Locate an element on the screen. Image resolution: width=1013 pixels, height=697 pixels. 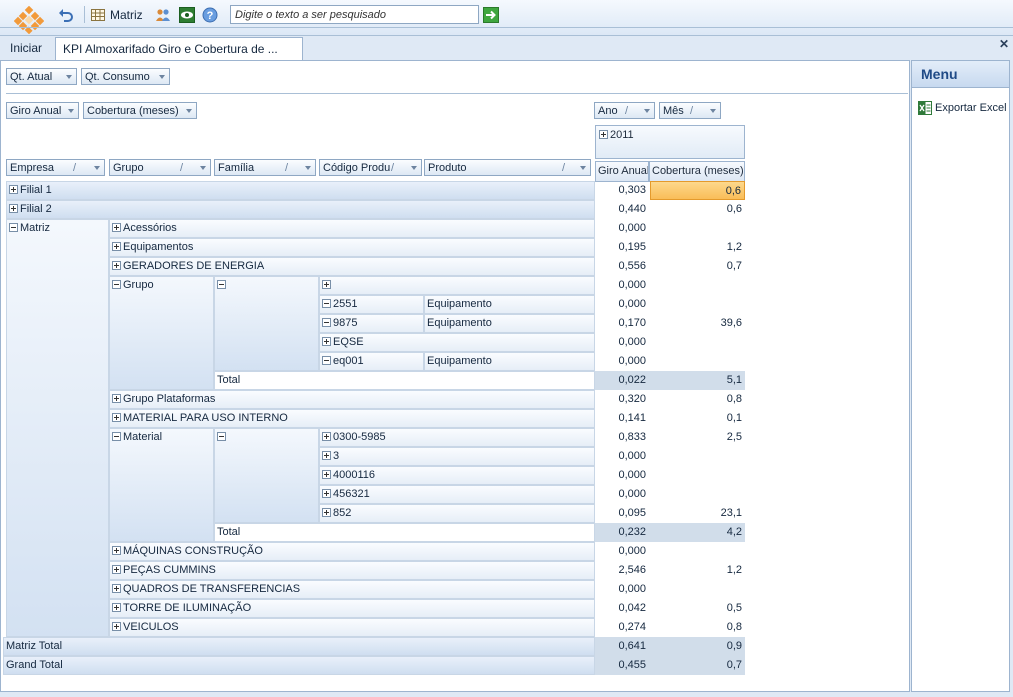
value-giro-anual: 0,274 is located at coordinates (622, 627).